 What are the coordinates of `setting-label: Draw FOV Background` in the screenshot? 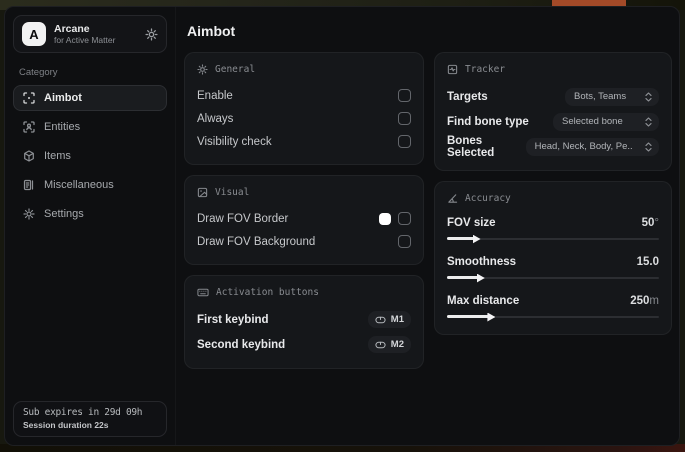 It's located at (256, 241).